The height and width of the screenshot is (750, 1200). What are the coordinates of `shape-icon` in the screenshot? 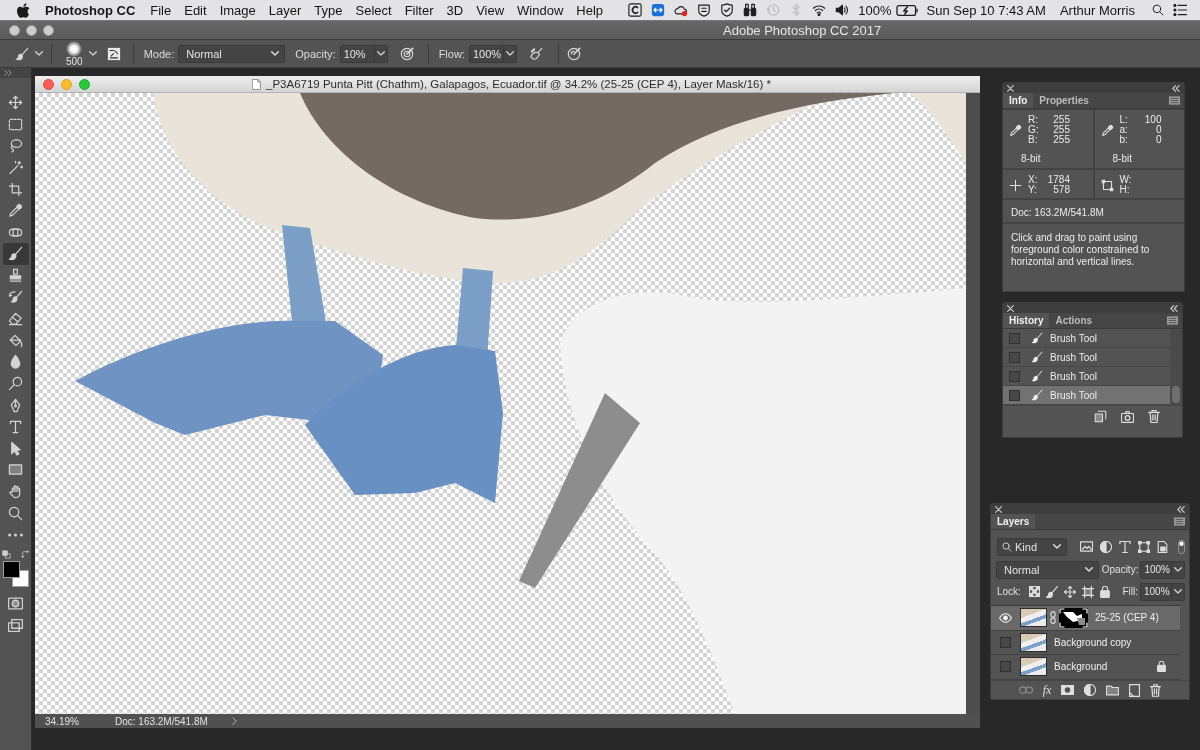 It's located at (1144, 546).